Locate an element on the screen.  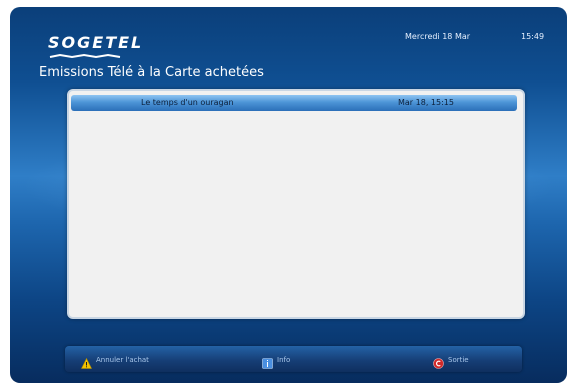
program-title: Le temps d'un ouragan is located at coordinates (187, 102).